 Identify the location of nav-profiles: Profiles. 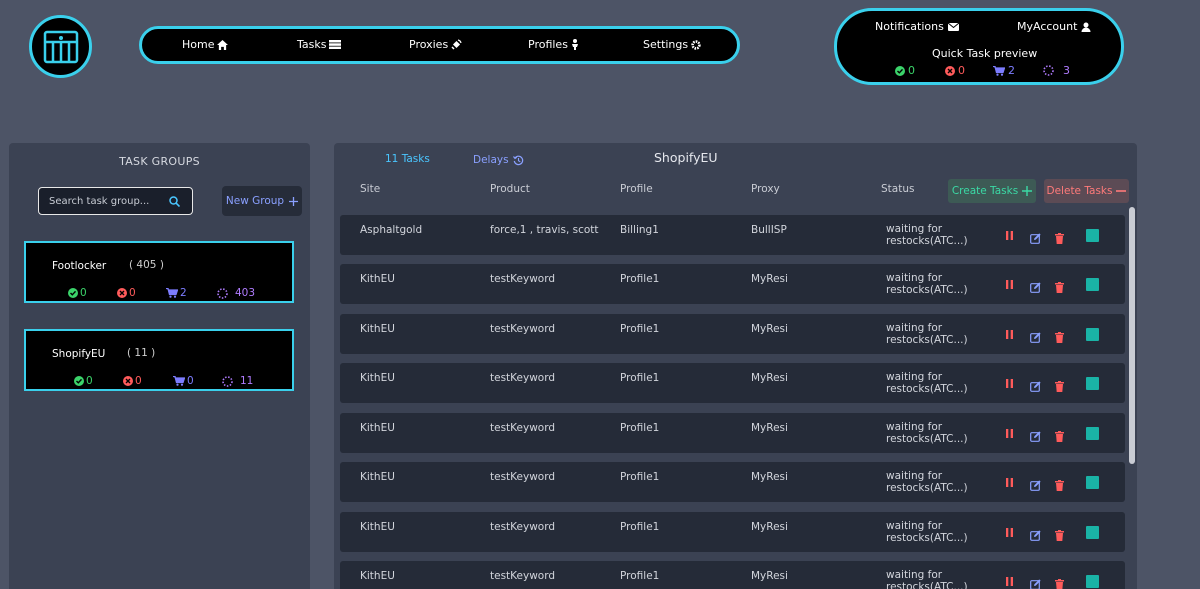
(553, 44).